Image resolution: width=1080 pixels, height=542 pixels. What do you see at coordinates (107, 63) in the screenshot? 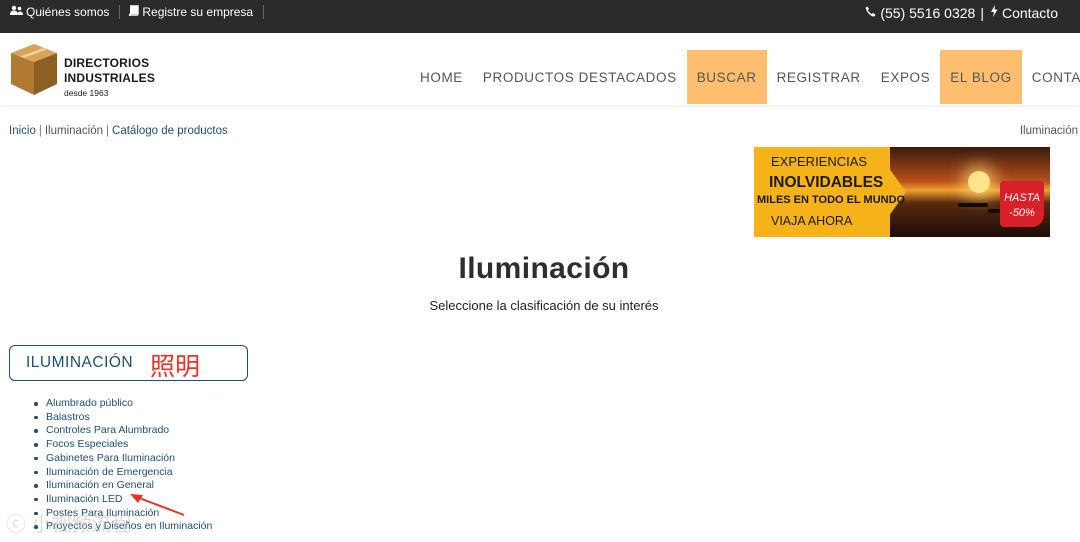
I see `logo-line-1: DIRECTORIOS` at bounding box center [107, 63].